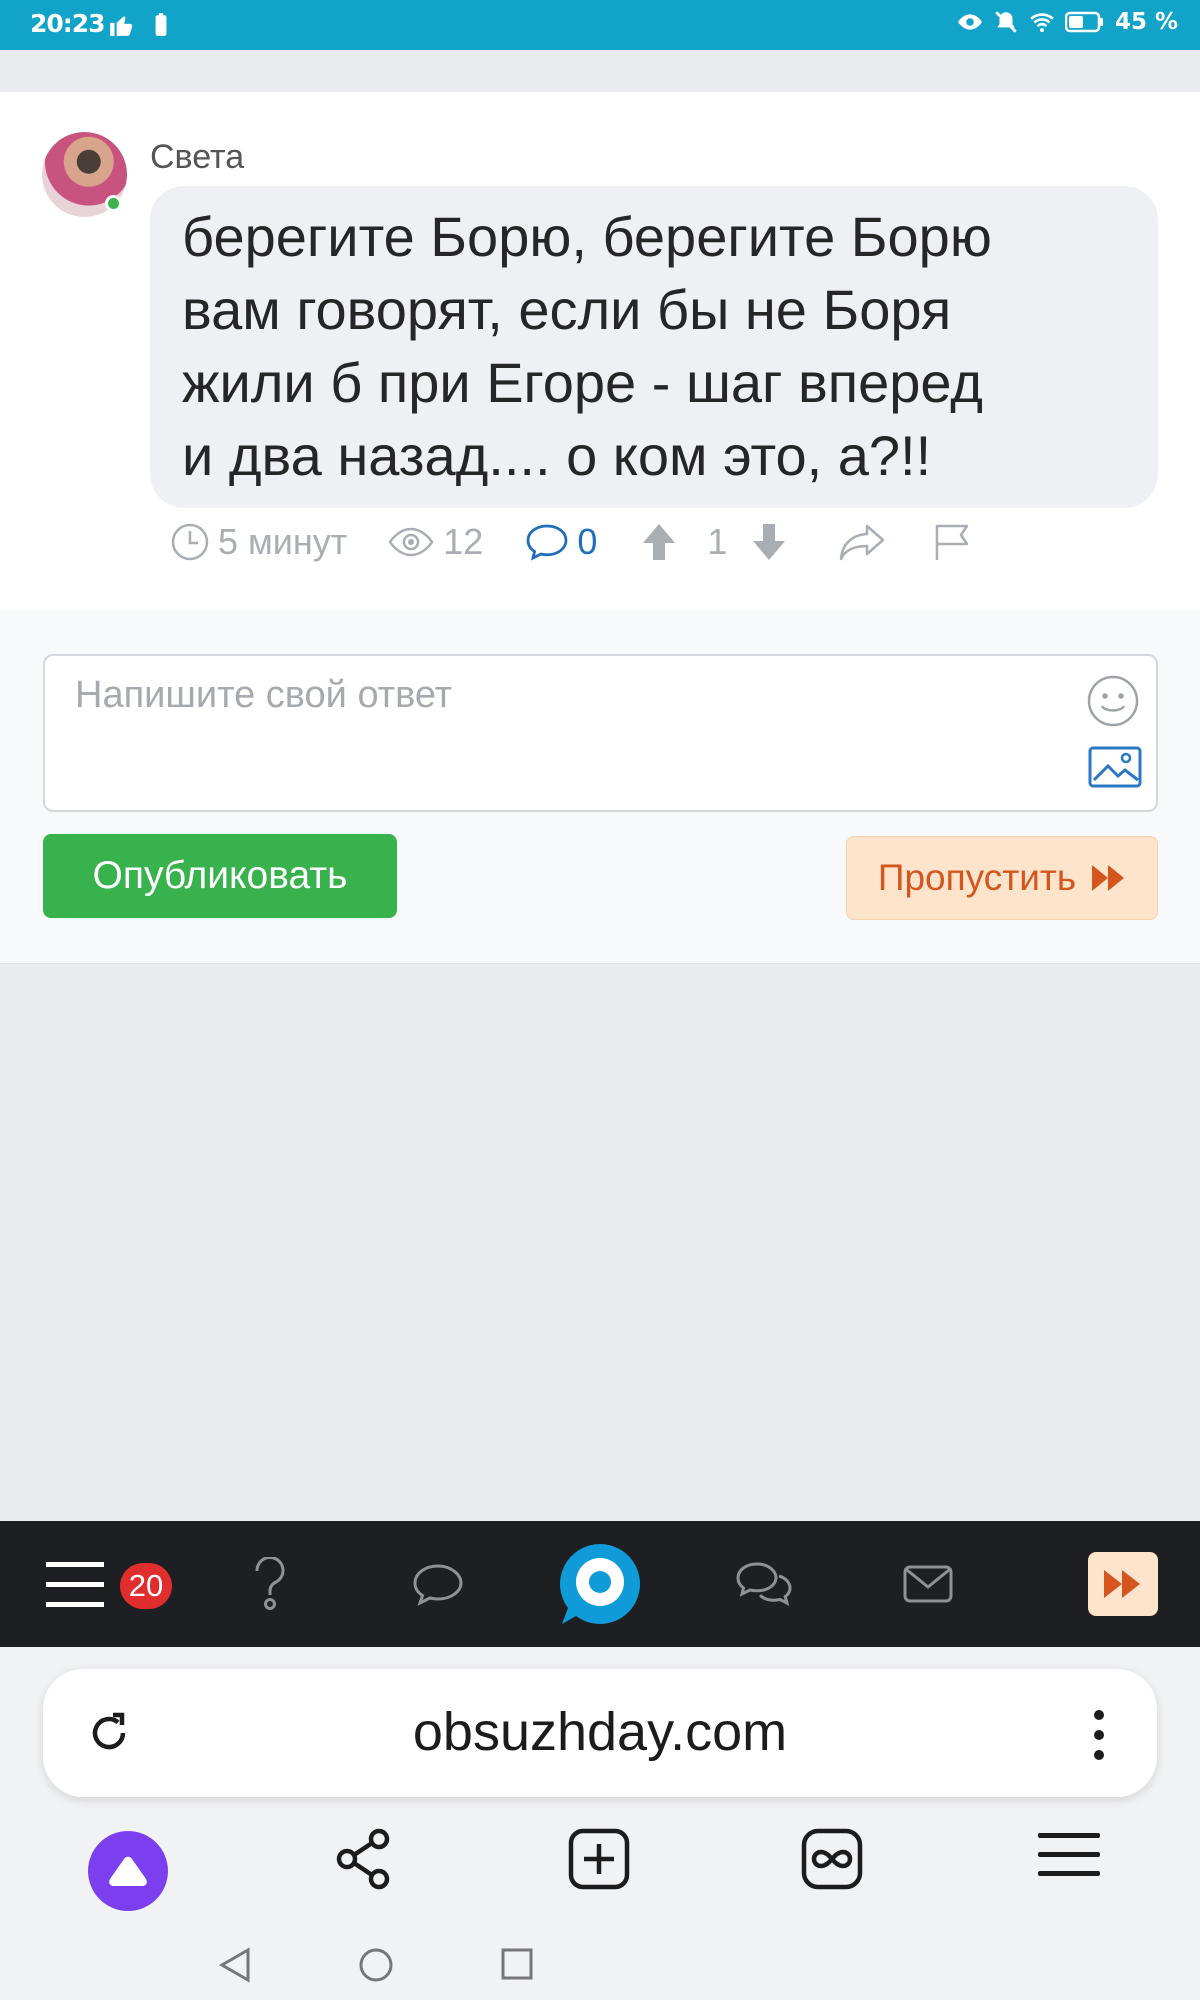  I want to click on mute-icon, so click(1006, 22).